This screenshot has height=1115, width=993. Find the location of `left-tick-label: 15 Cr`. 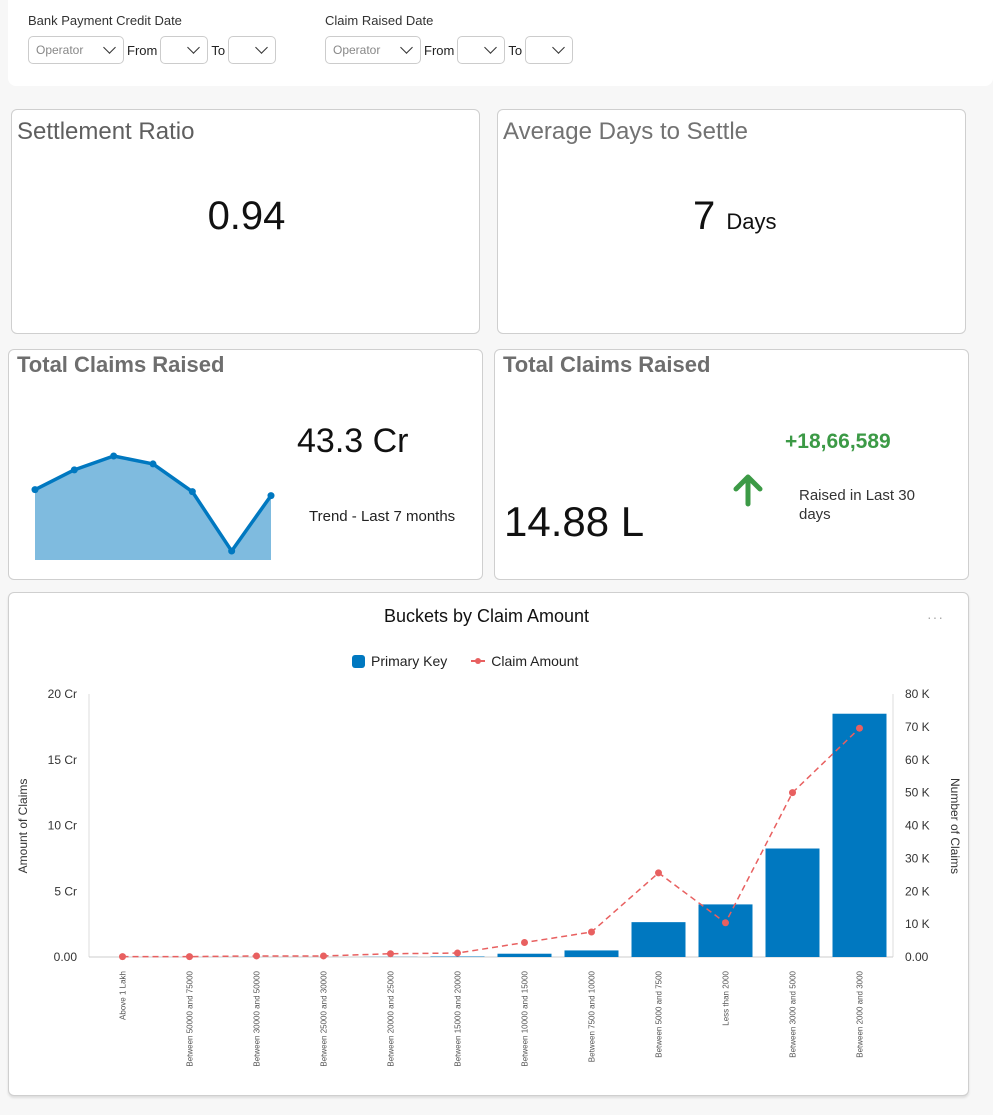

left-tick-label: 15 Cr is located at coordinates (62, 760).